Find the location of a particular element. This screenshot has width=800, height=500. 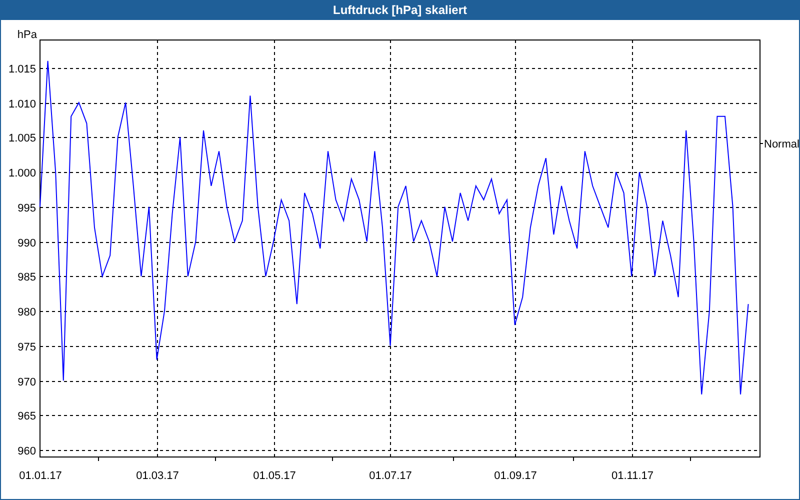

y-tick-label: 1.010 is located at coordinates (22, 104).